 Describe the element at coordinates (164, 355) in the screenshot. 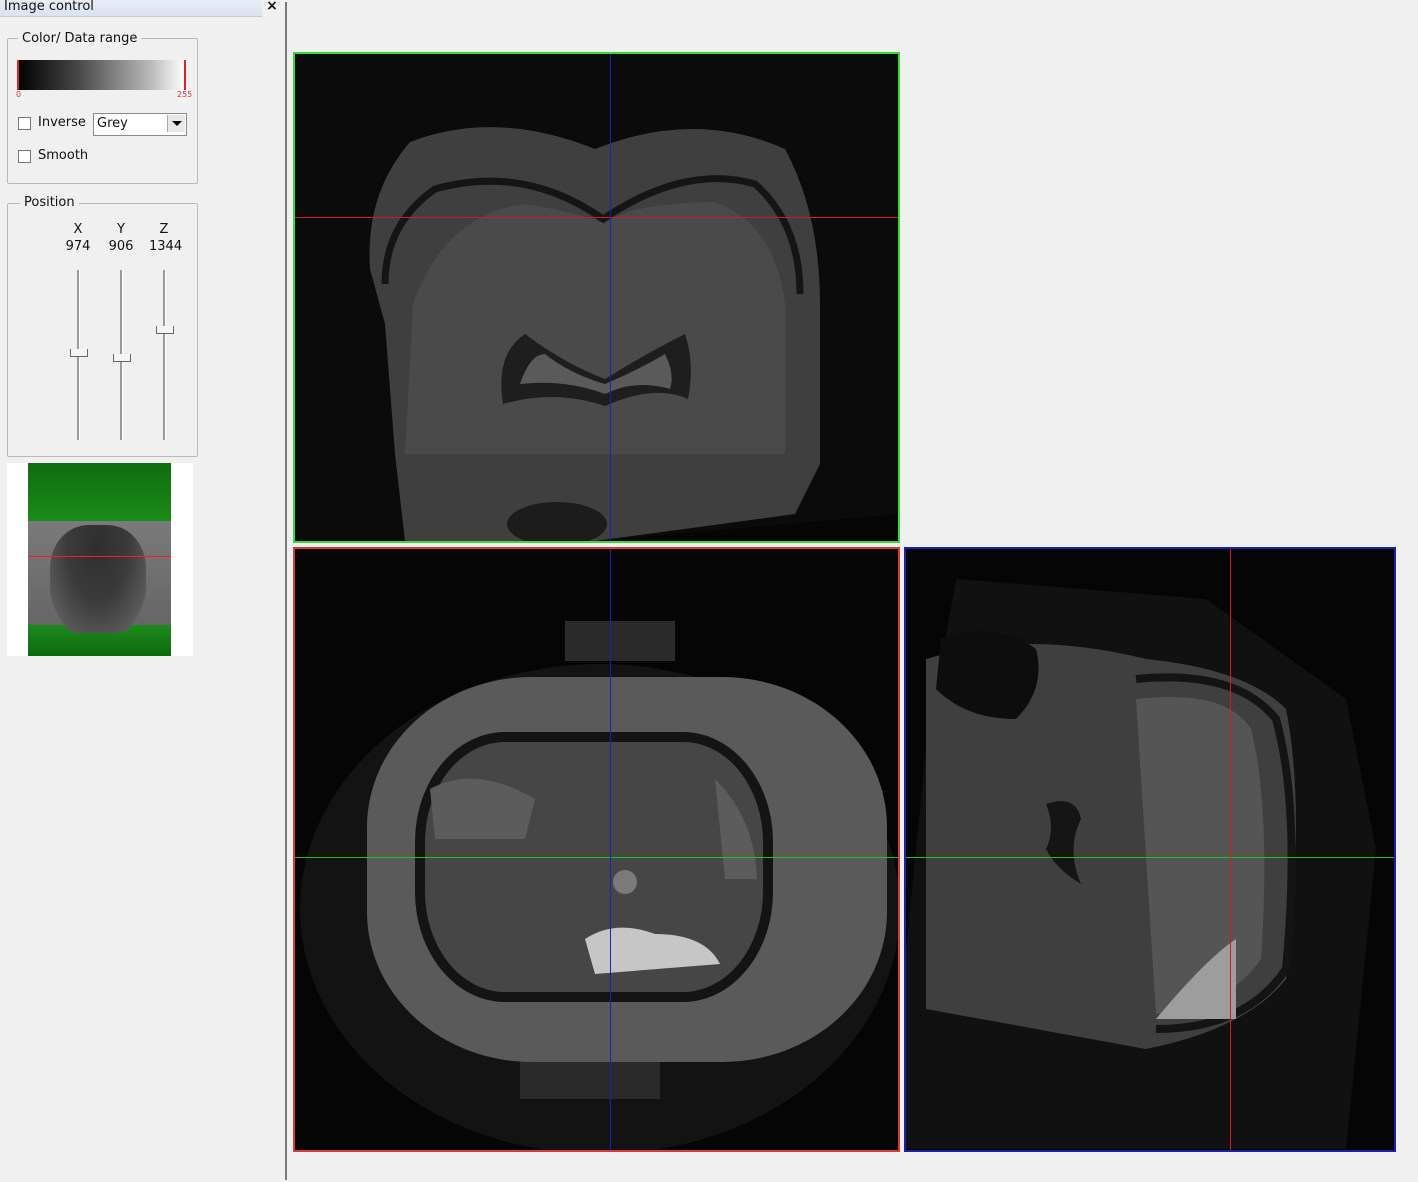

I see `z-slider-track` at that location.